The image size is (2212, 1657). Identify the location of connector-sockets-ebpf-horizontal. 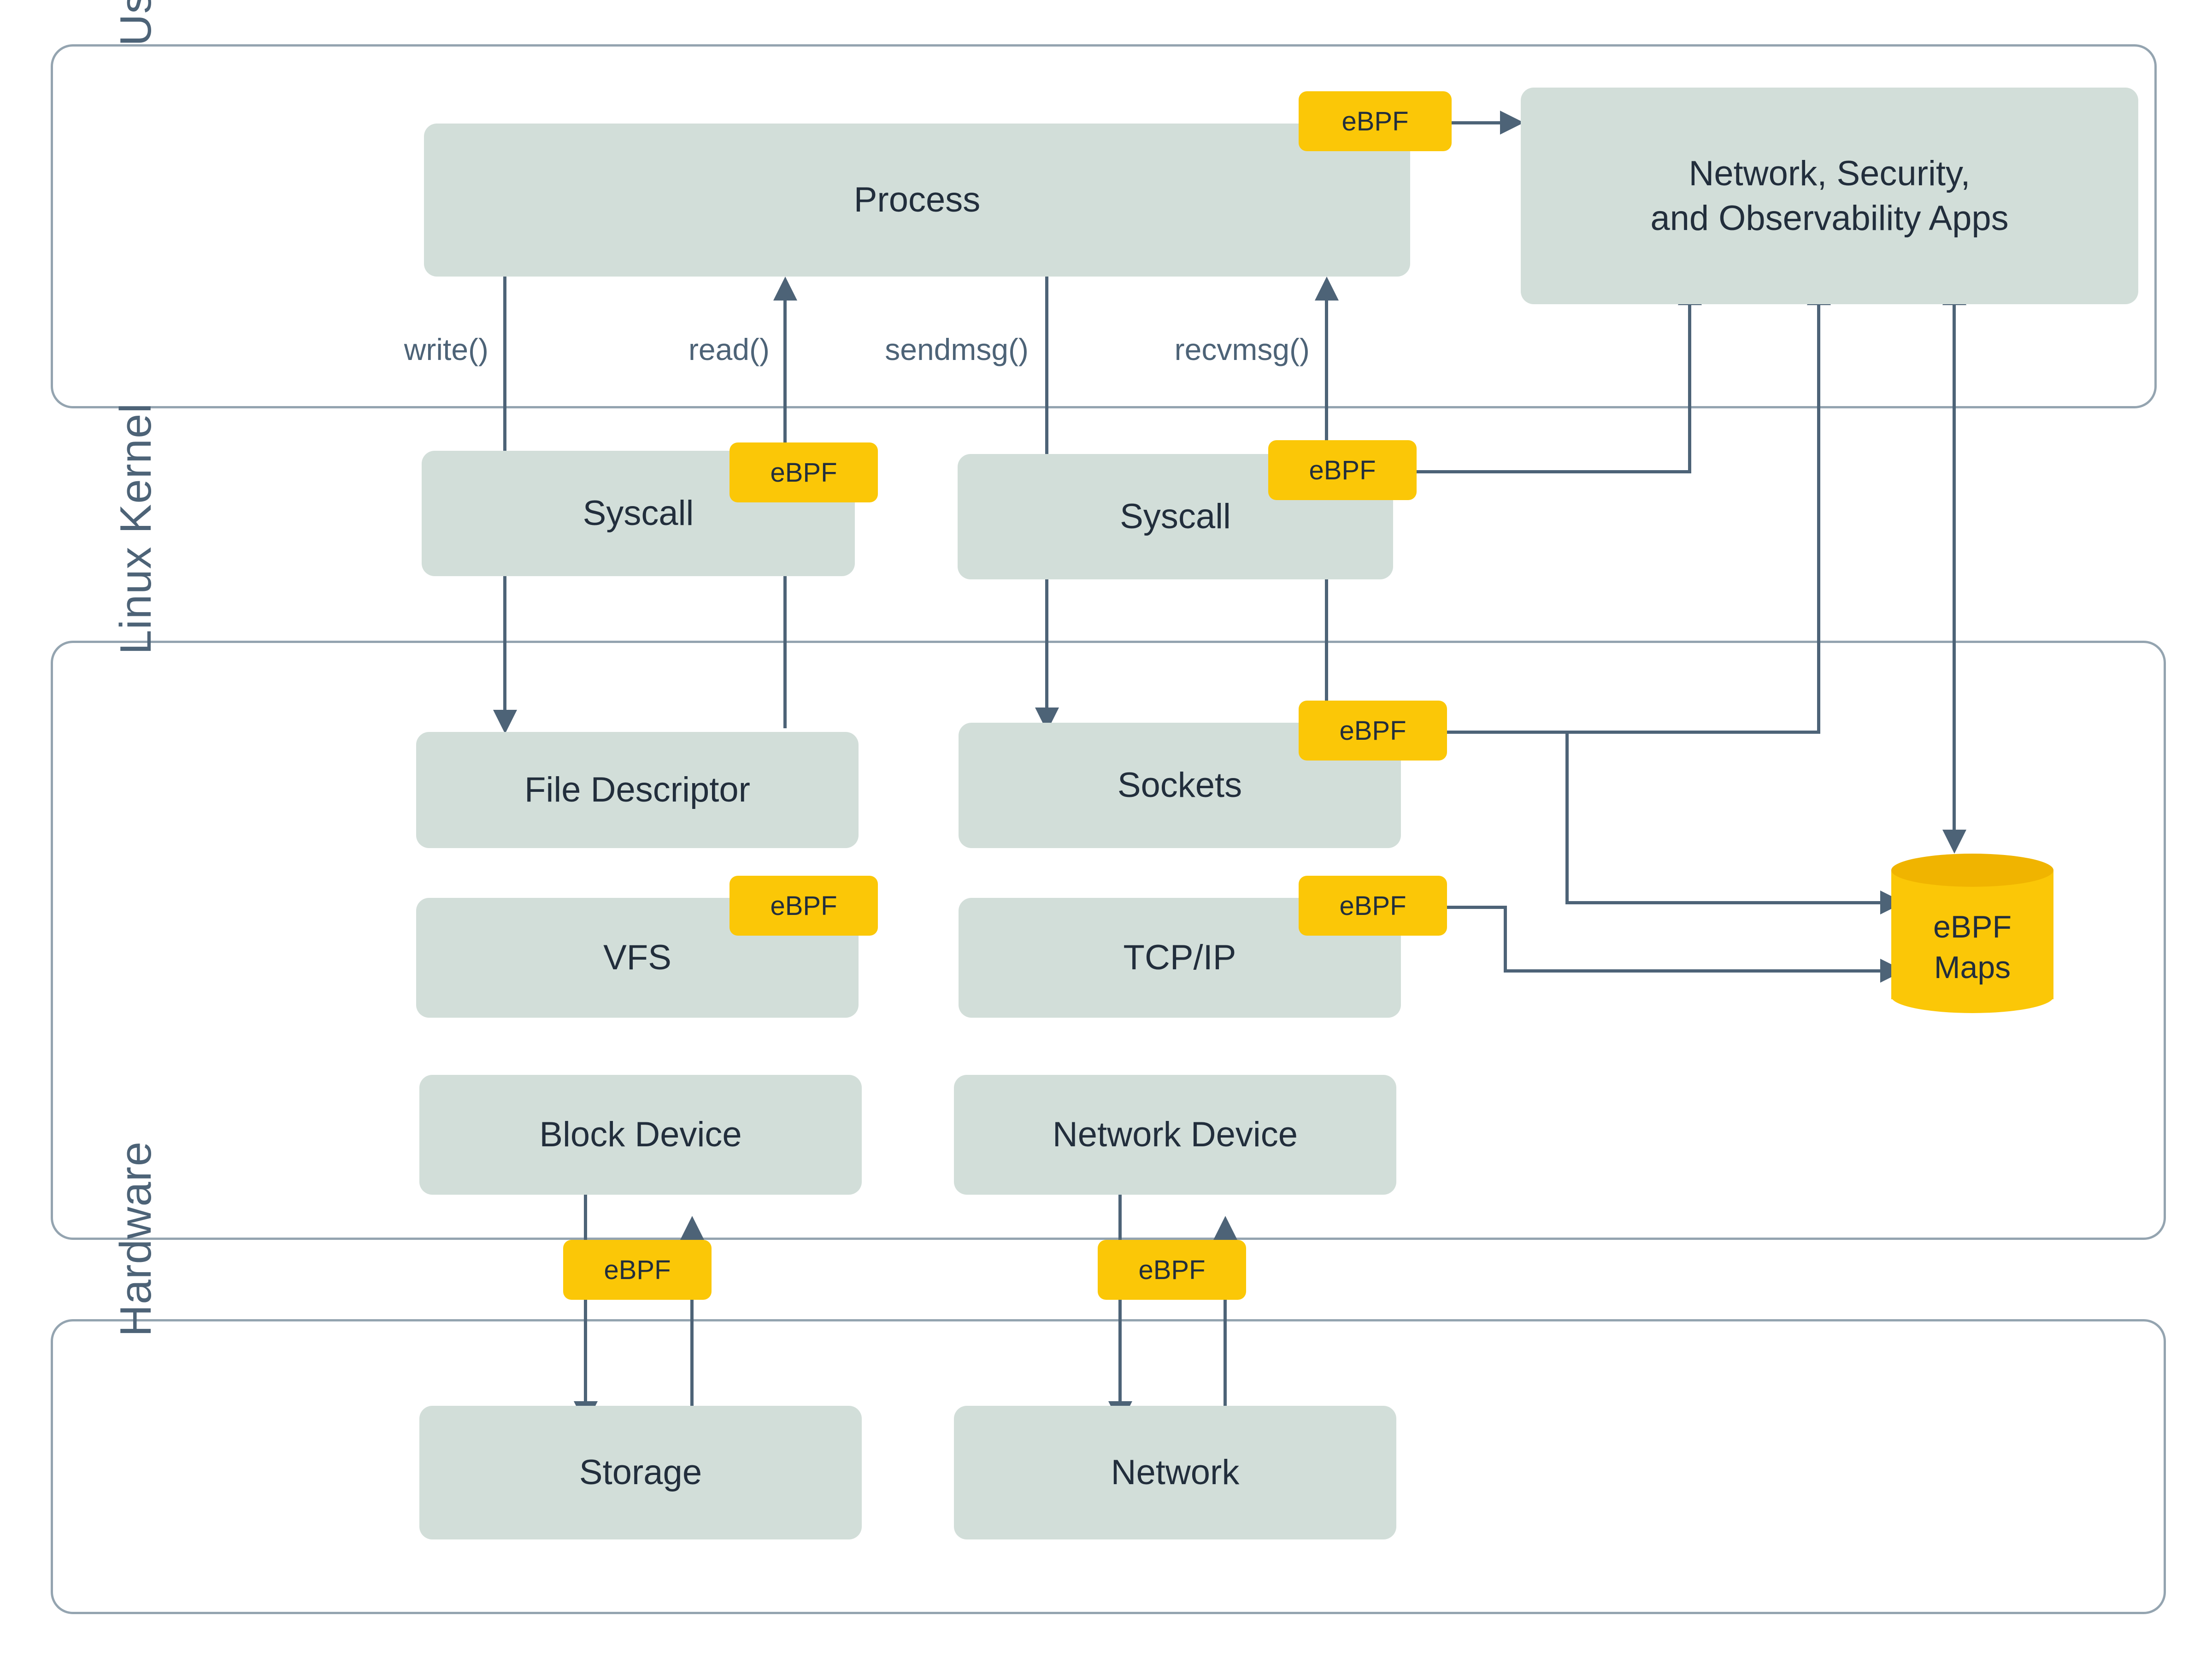
(1633, 733).